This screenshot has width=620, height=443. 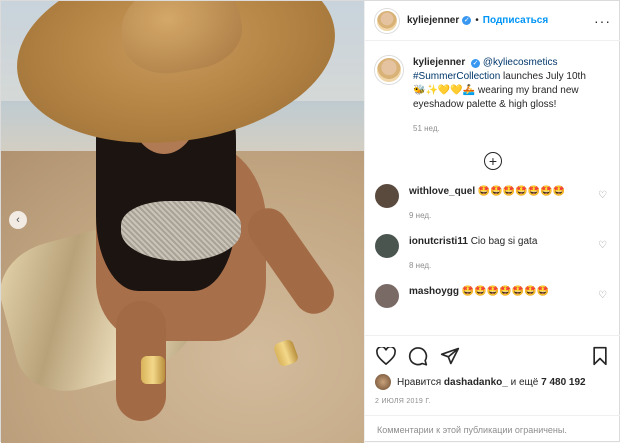 What do you see at coordinates (18, 220) in the screenshot?
I see `chevron-left-icon: ‹` at bounding box center [18, 220].